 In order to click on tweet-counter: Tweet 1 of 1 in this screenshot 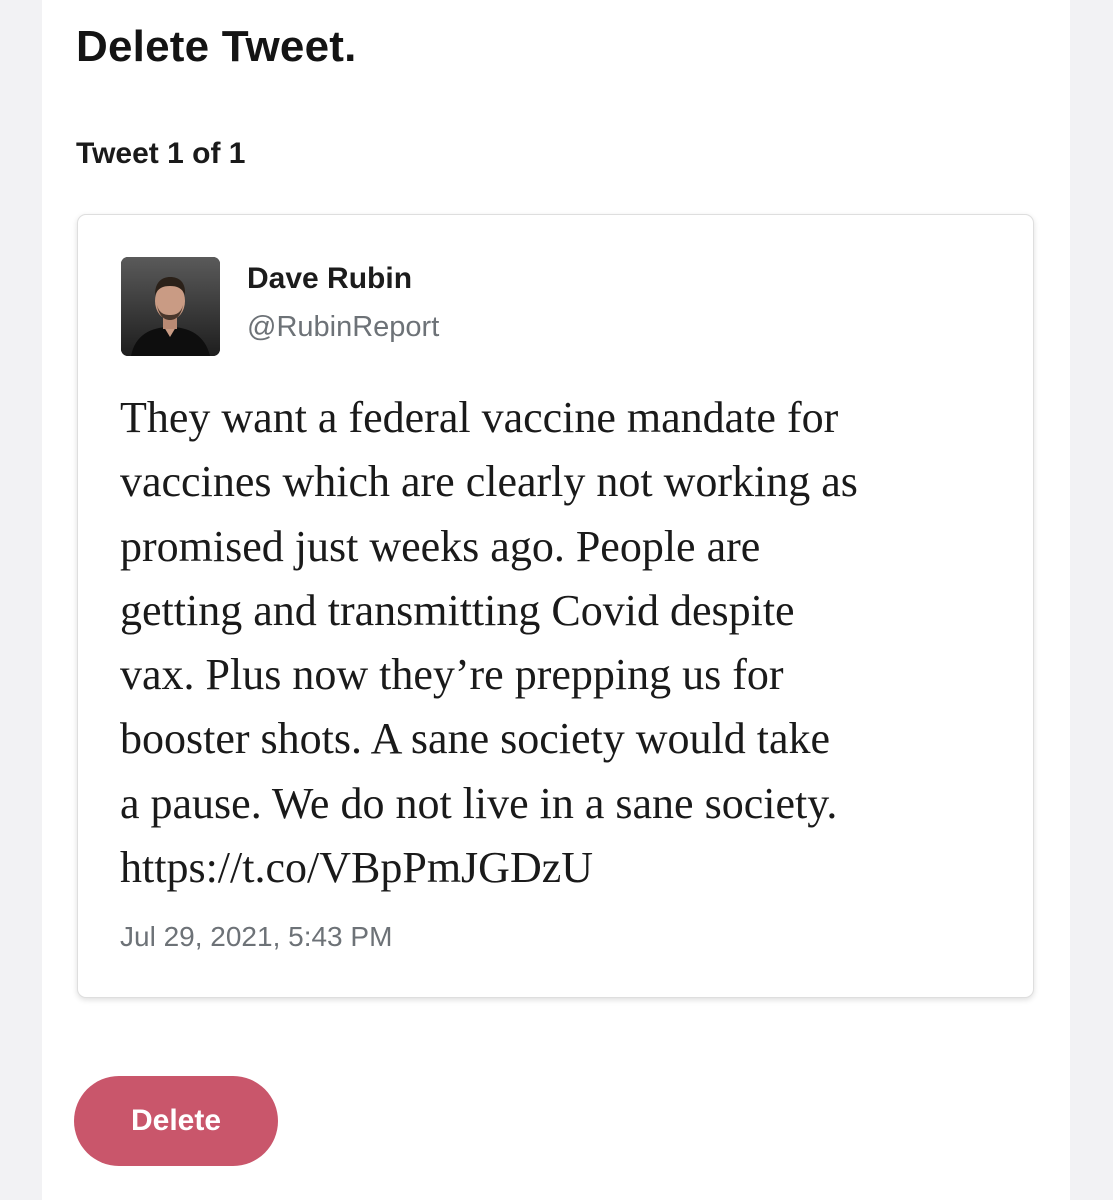, I will do `click(161, 153)`.